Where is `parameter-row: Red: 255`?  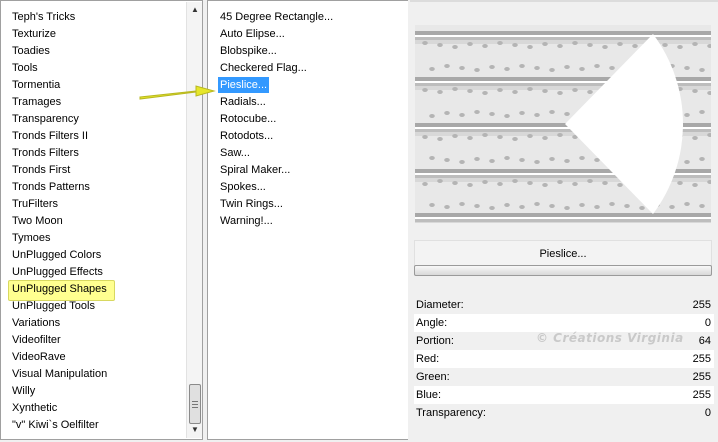 parameter-row: Red: 255 is located at coordinates (564, 359).